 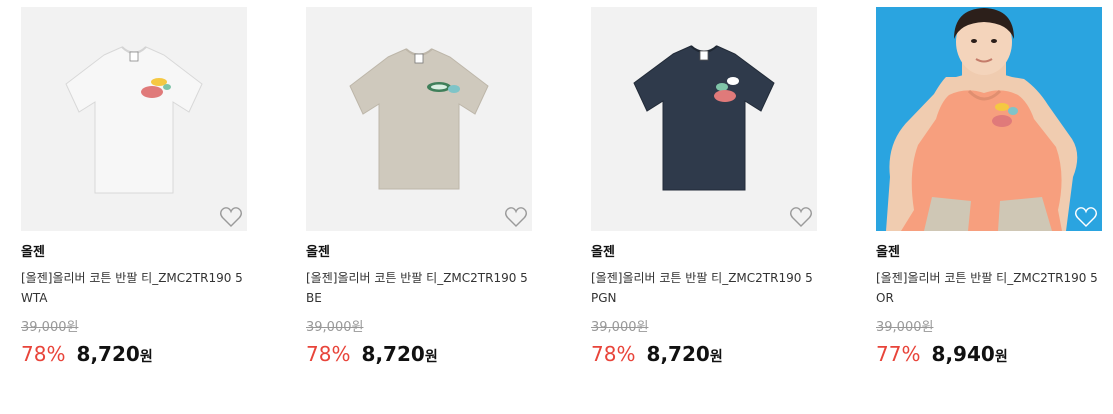 I want to click on product-title: [올젠]올리버 코튼 반팔 티_ZMC2TR190 5PGN, so click(x=704, y=288).